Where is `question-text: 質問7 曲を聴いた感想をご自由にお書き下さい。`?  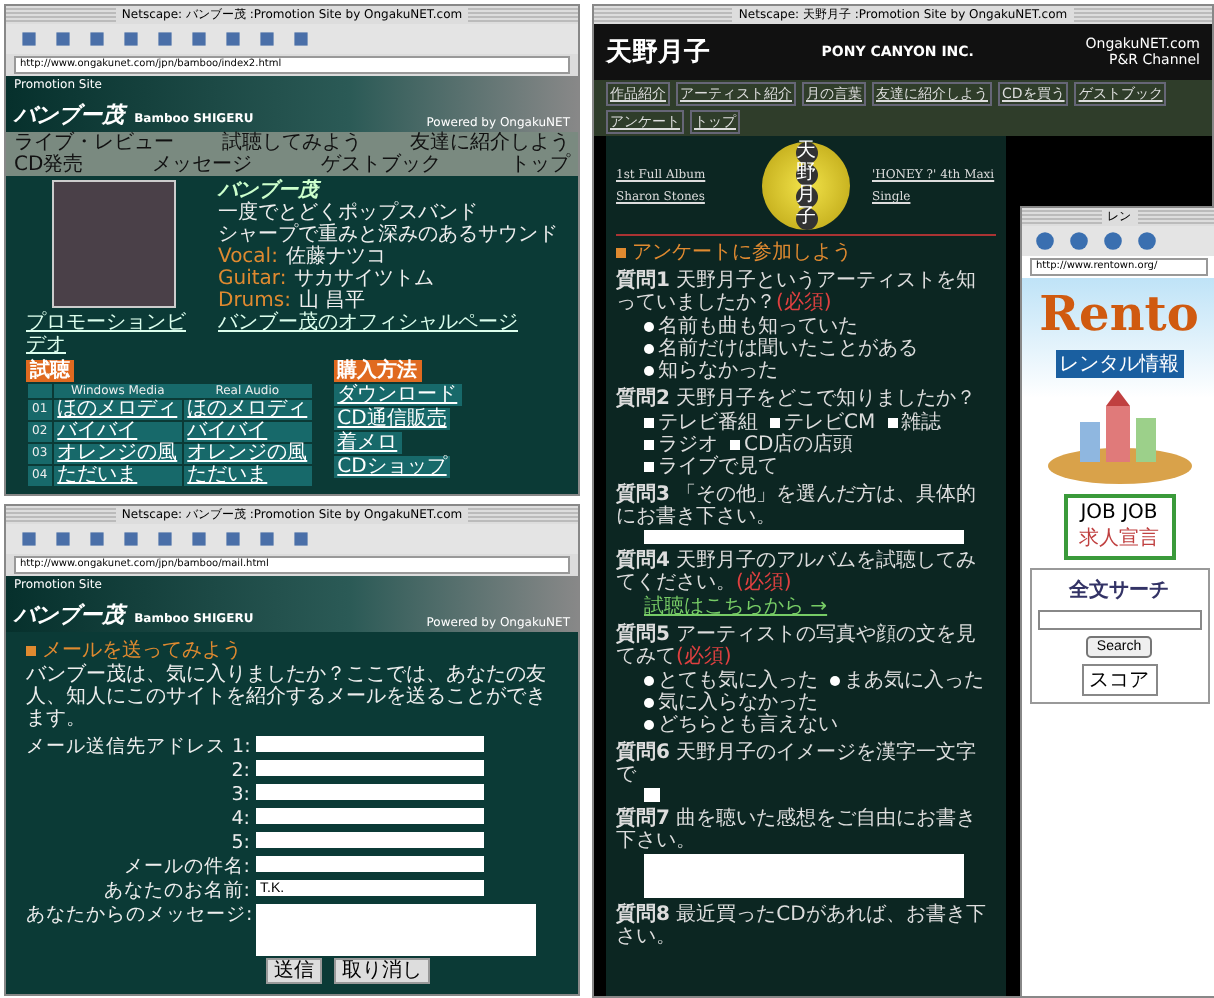
question-text: 質問7 曲を聴いた感想をご自由にお書き下さい。 is located at coordinates (797, 830).